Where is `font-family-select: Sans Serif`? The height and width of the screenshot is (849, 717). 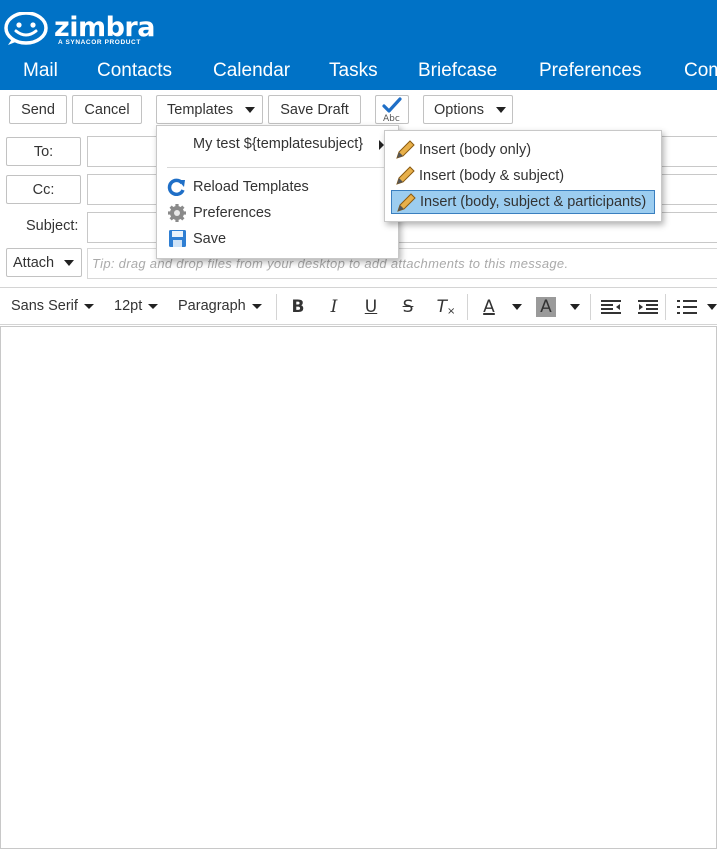 font-family-select: Sans Serif is located at coordinates (52, 306).